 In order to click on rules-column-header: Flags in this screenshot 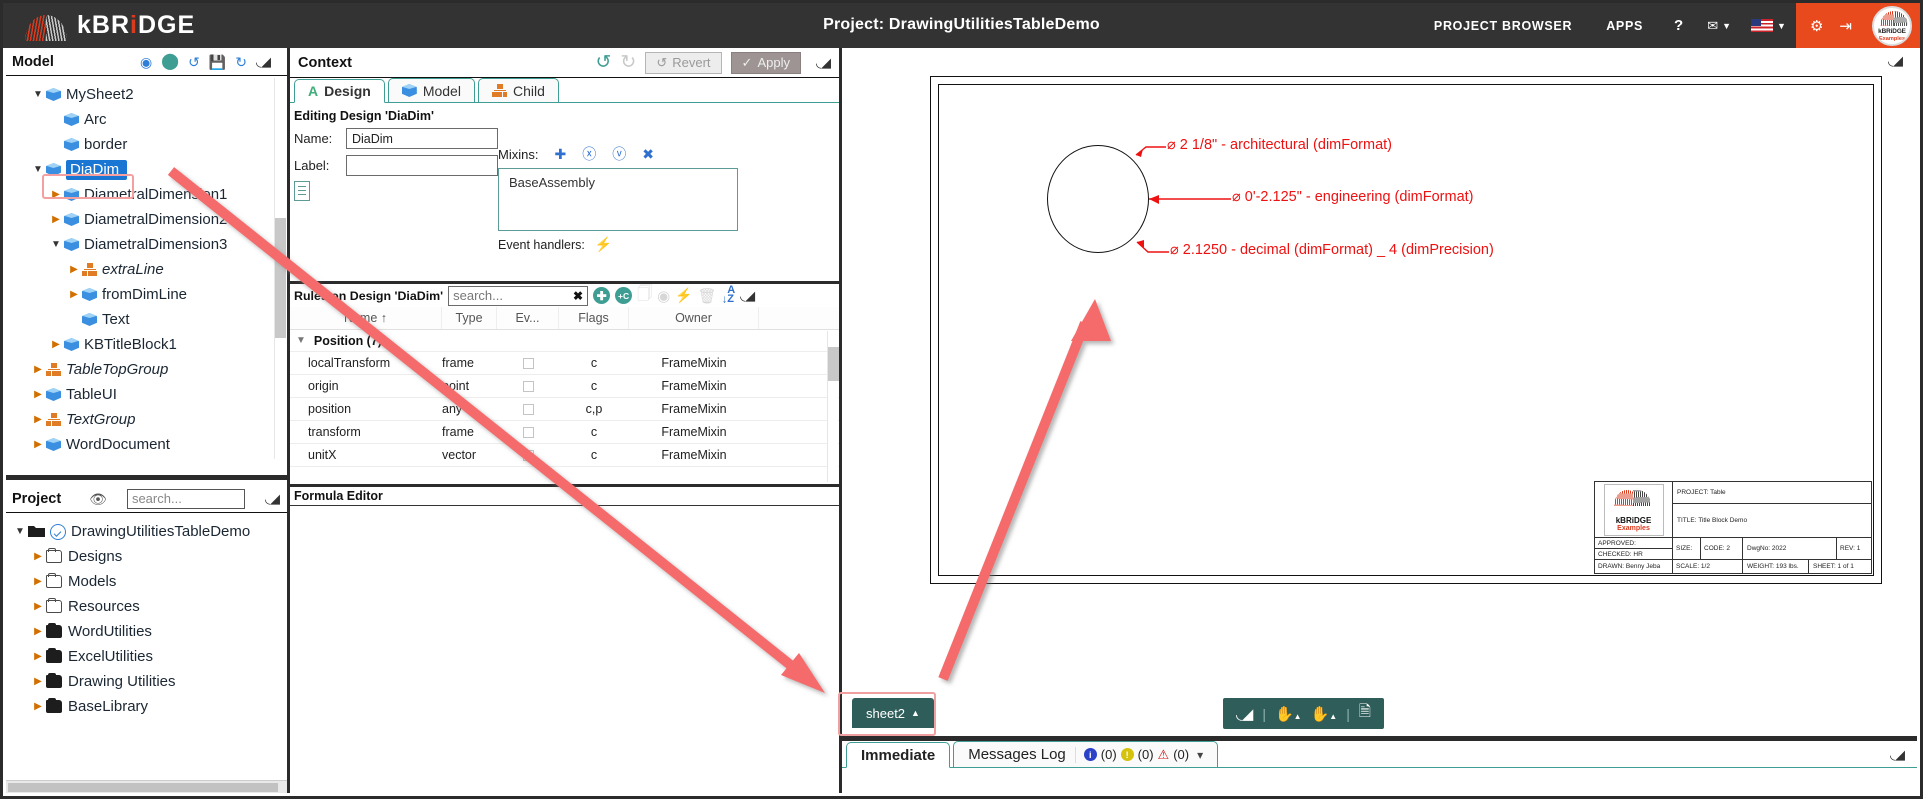, I will do `click(594, 318)`.